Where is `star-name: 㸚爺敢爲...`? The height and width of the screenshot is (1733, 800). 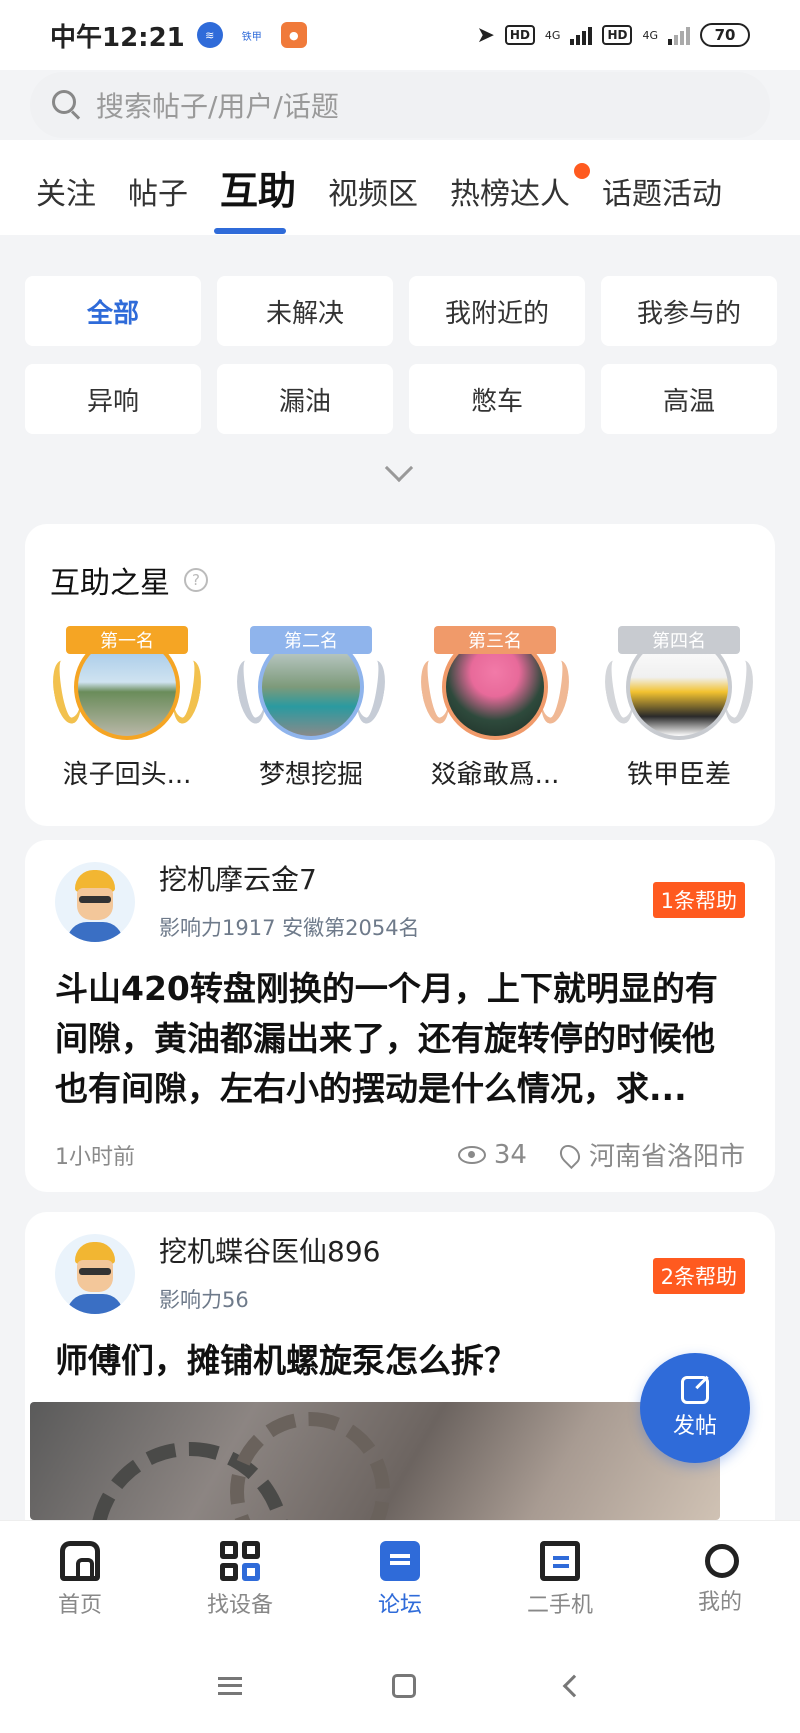 star-name: 㸚爺敢爲... is located at coordinates (495, 775).